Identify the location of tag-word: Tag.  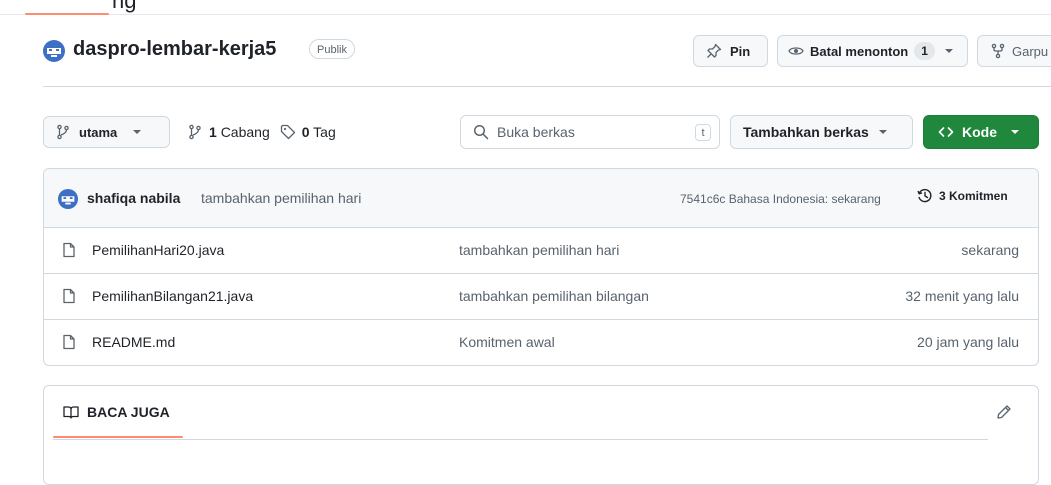
(324, 132).